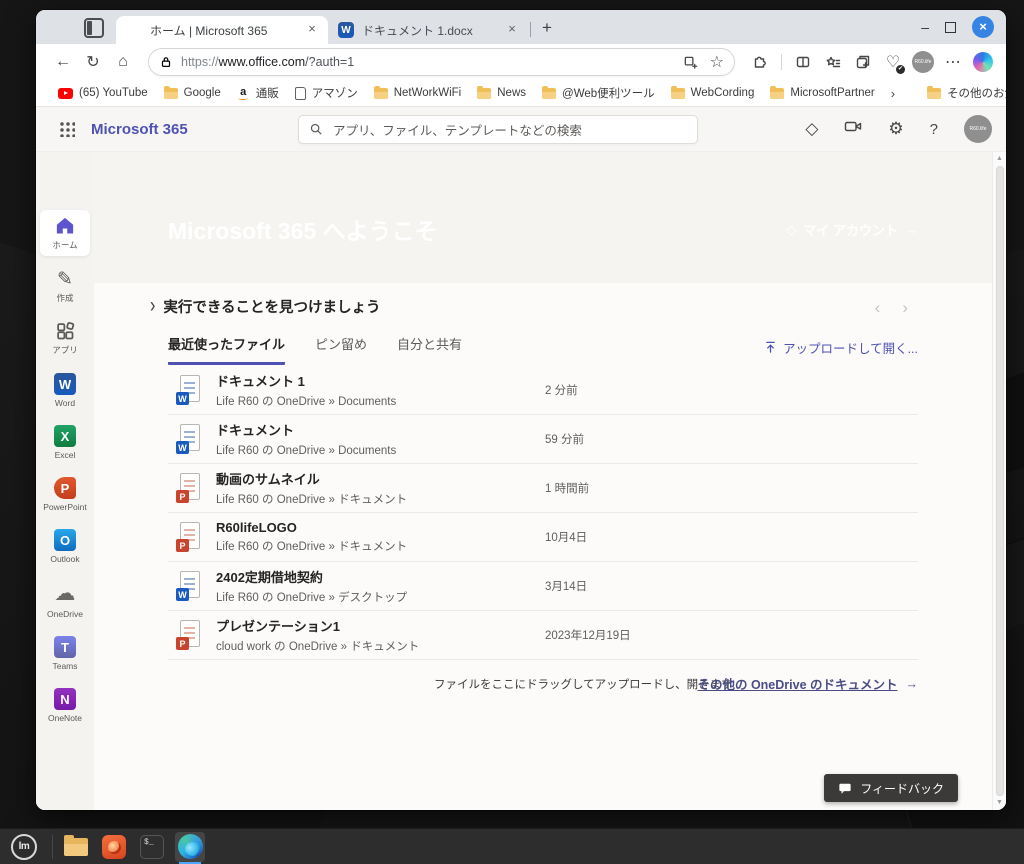  What do you see at coordinates (341, 348) in the screenshot?
I see `tab-pinned: ピン留め` at bounding box center [341, 348].